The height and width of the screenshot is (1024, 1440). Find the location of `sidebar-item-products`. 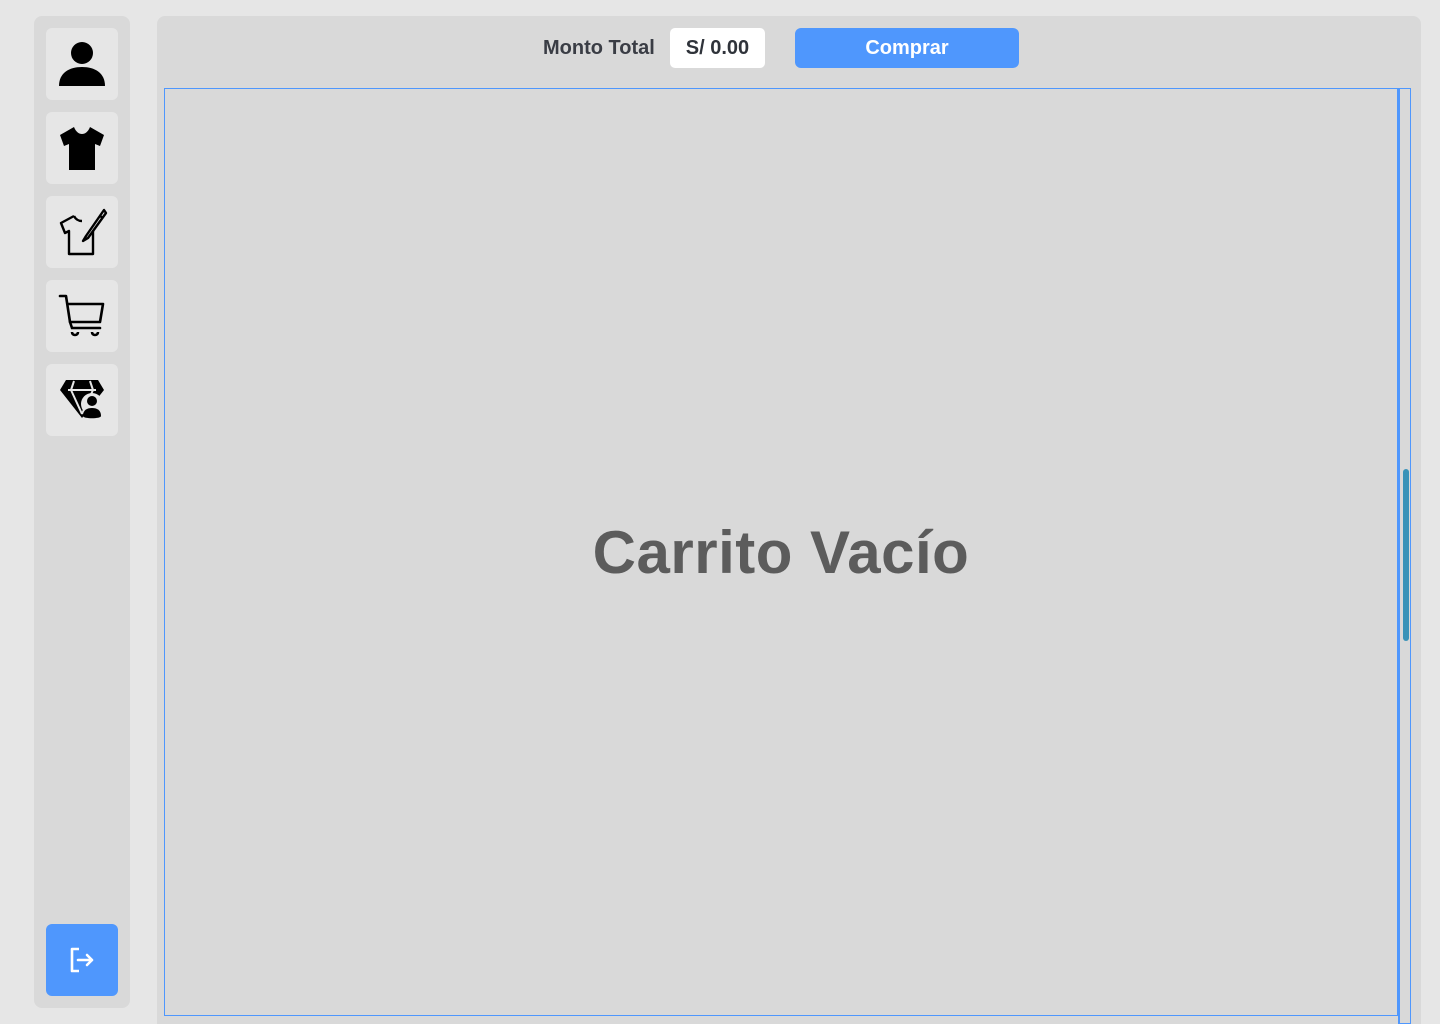

sidebar-item-products is located at coordinates (82, 148).